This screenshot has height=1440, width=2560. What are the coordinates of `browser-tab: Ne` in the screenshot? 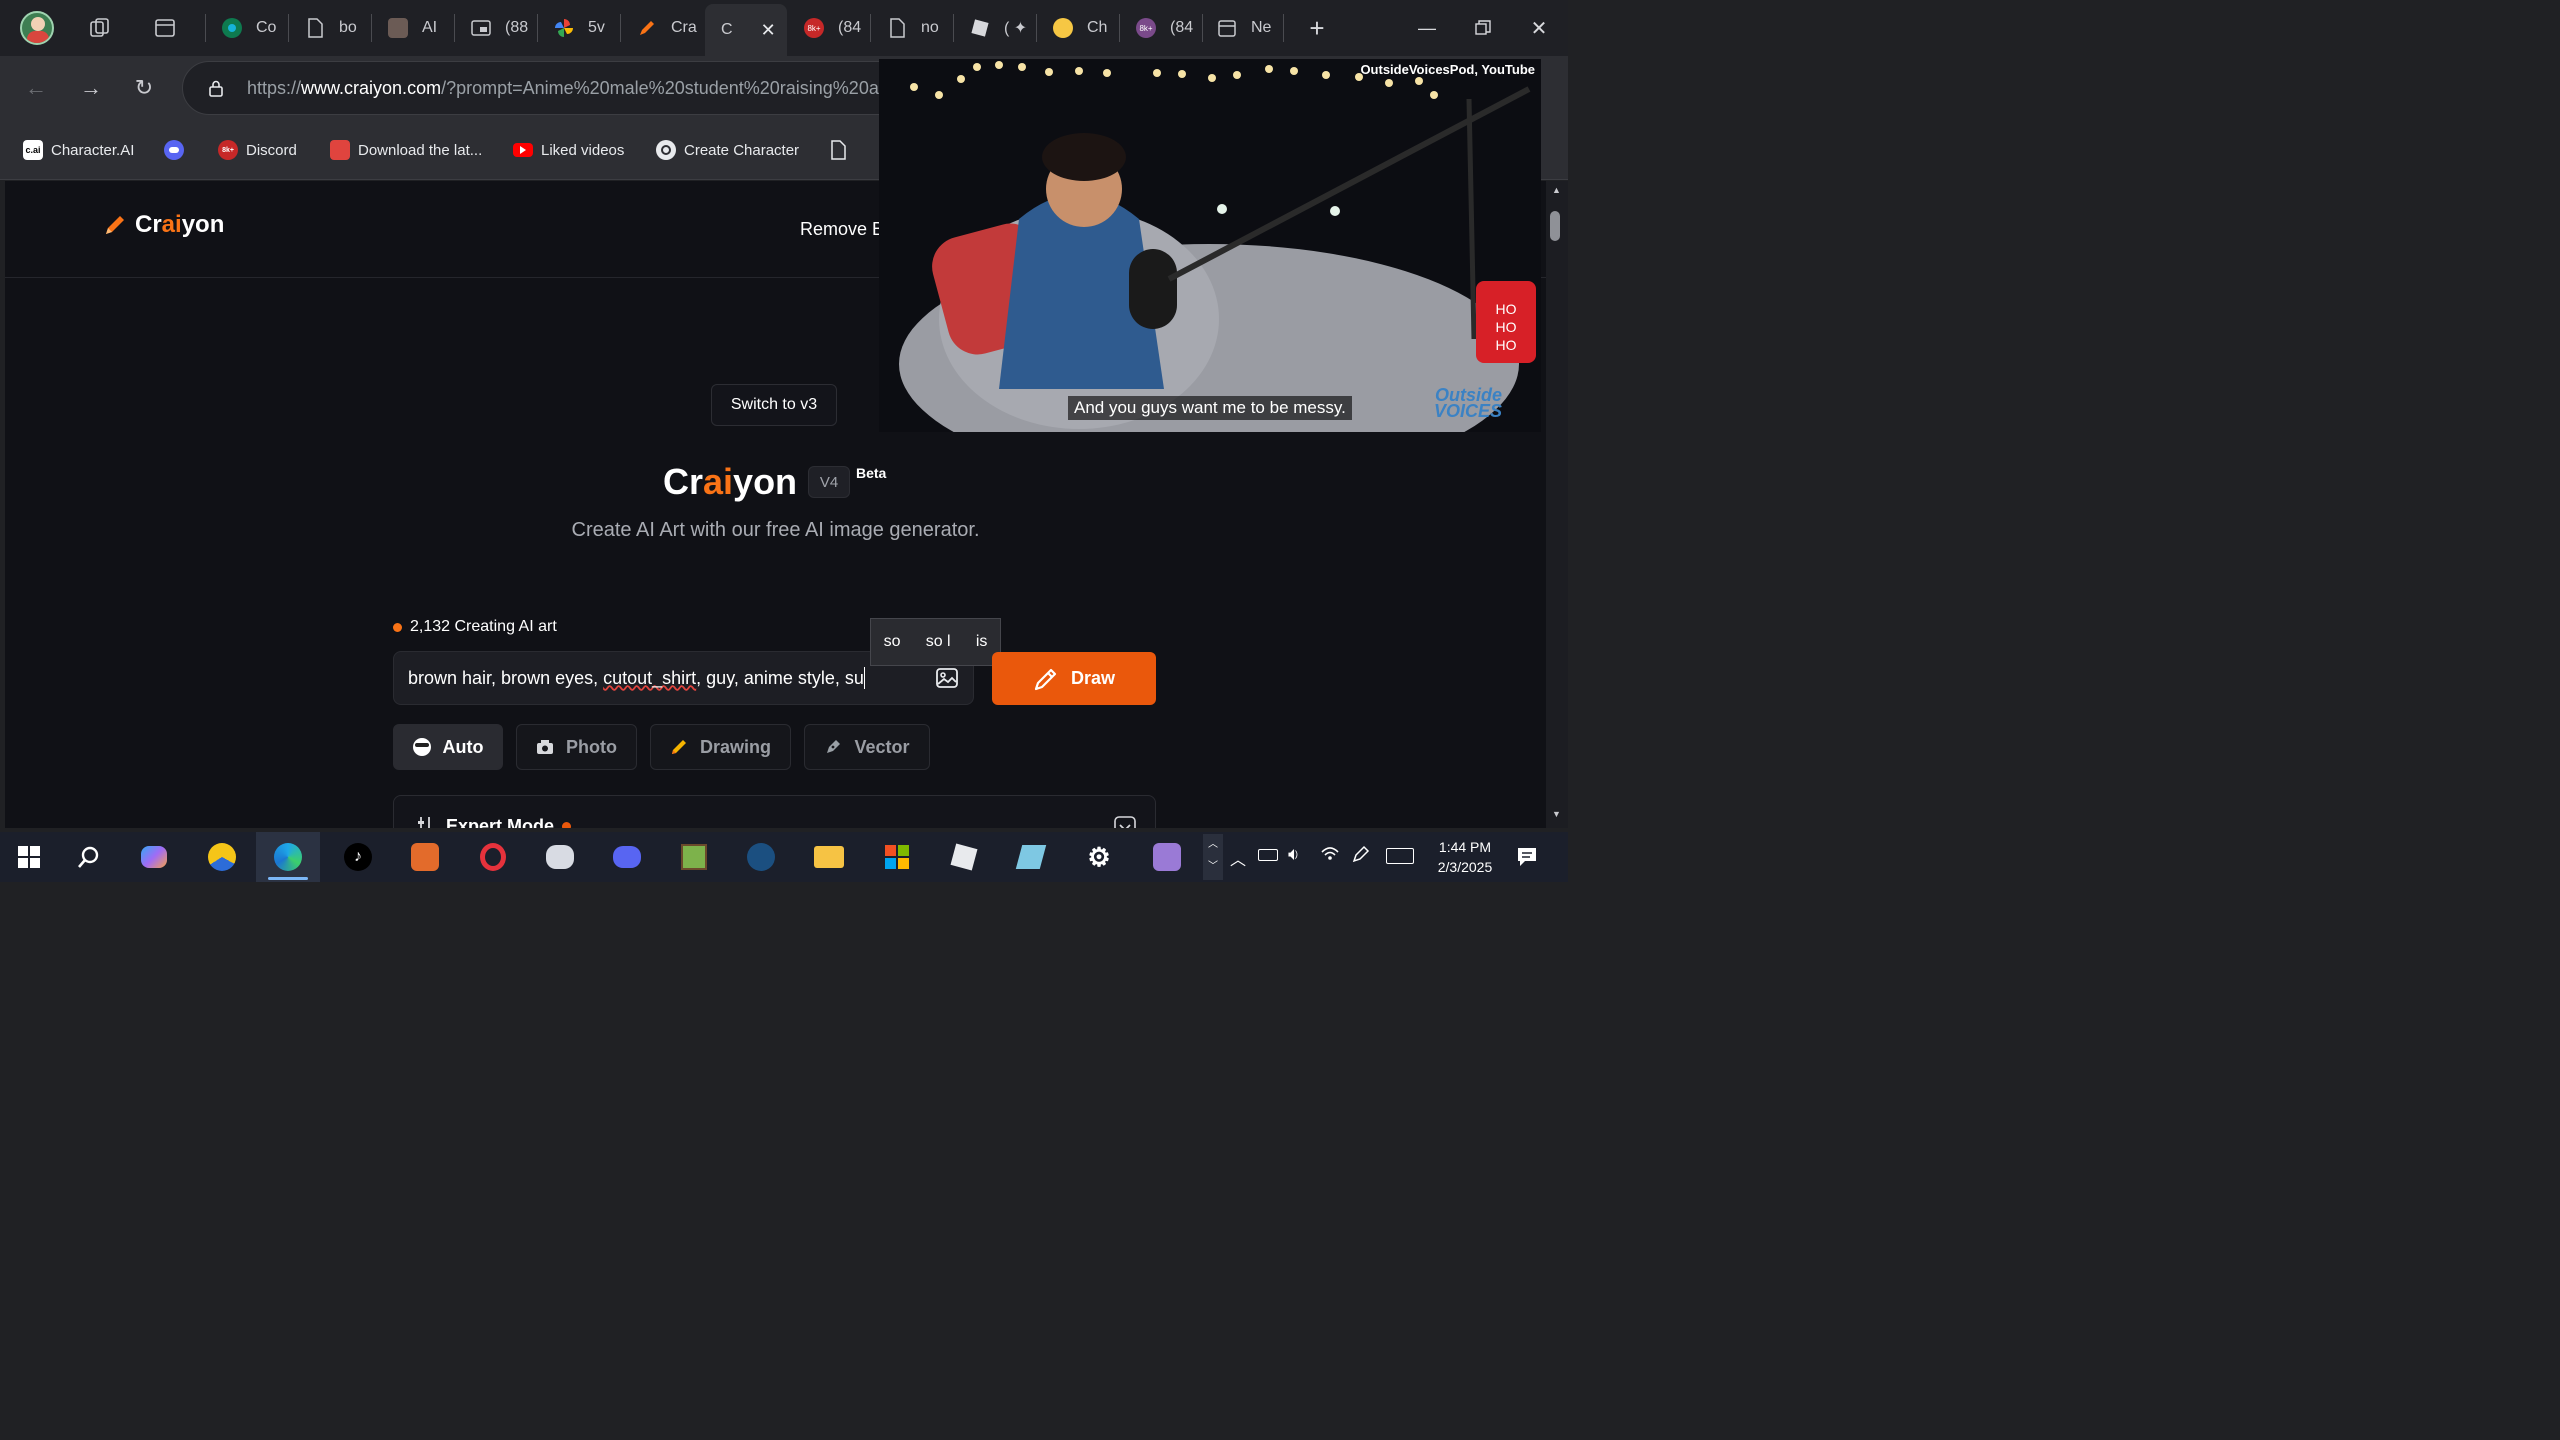 It's located at (1243, 28).